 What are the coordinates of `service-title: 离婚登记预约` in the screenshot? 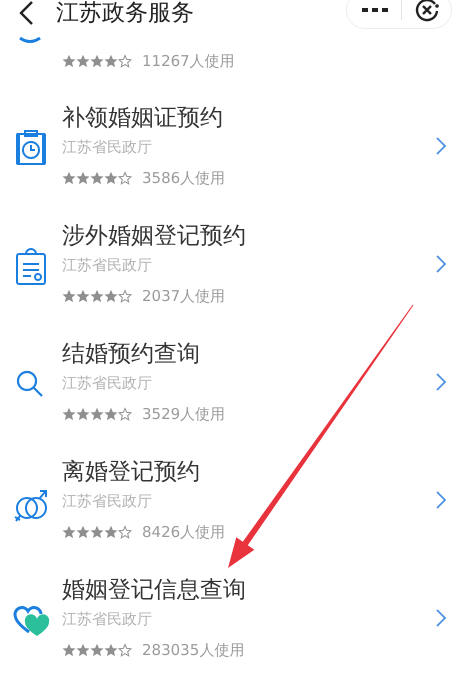 It's located at (131, 472).